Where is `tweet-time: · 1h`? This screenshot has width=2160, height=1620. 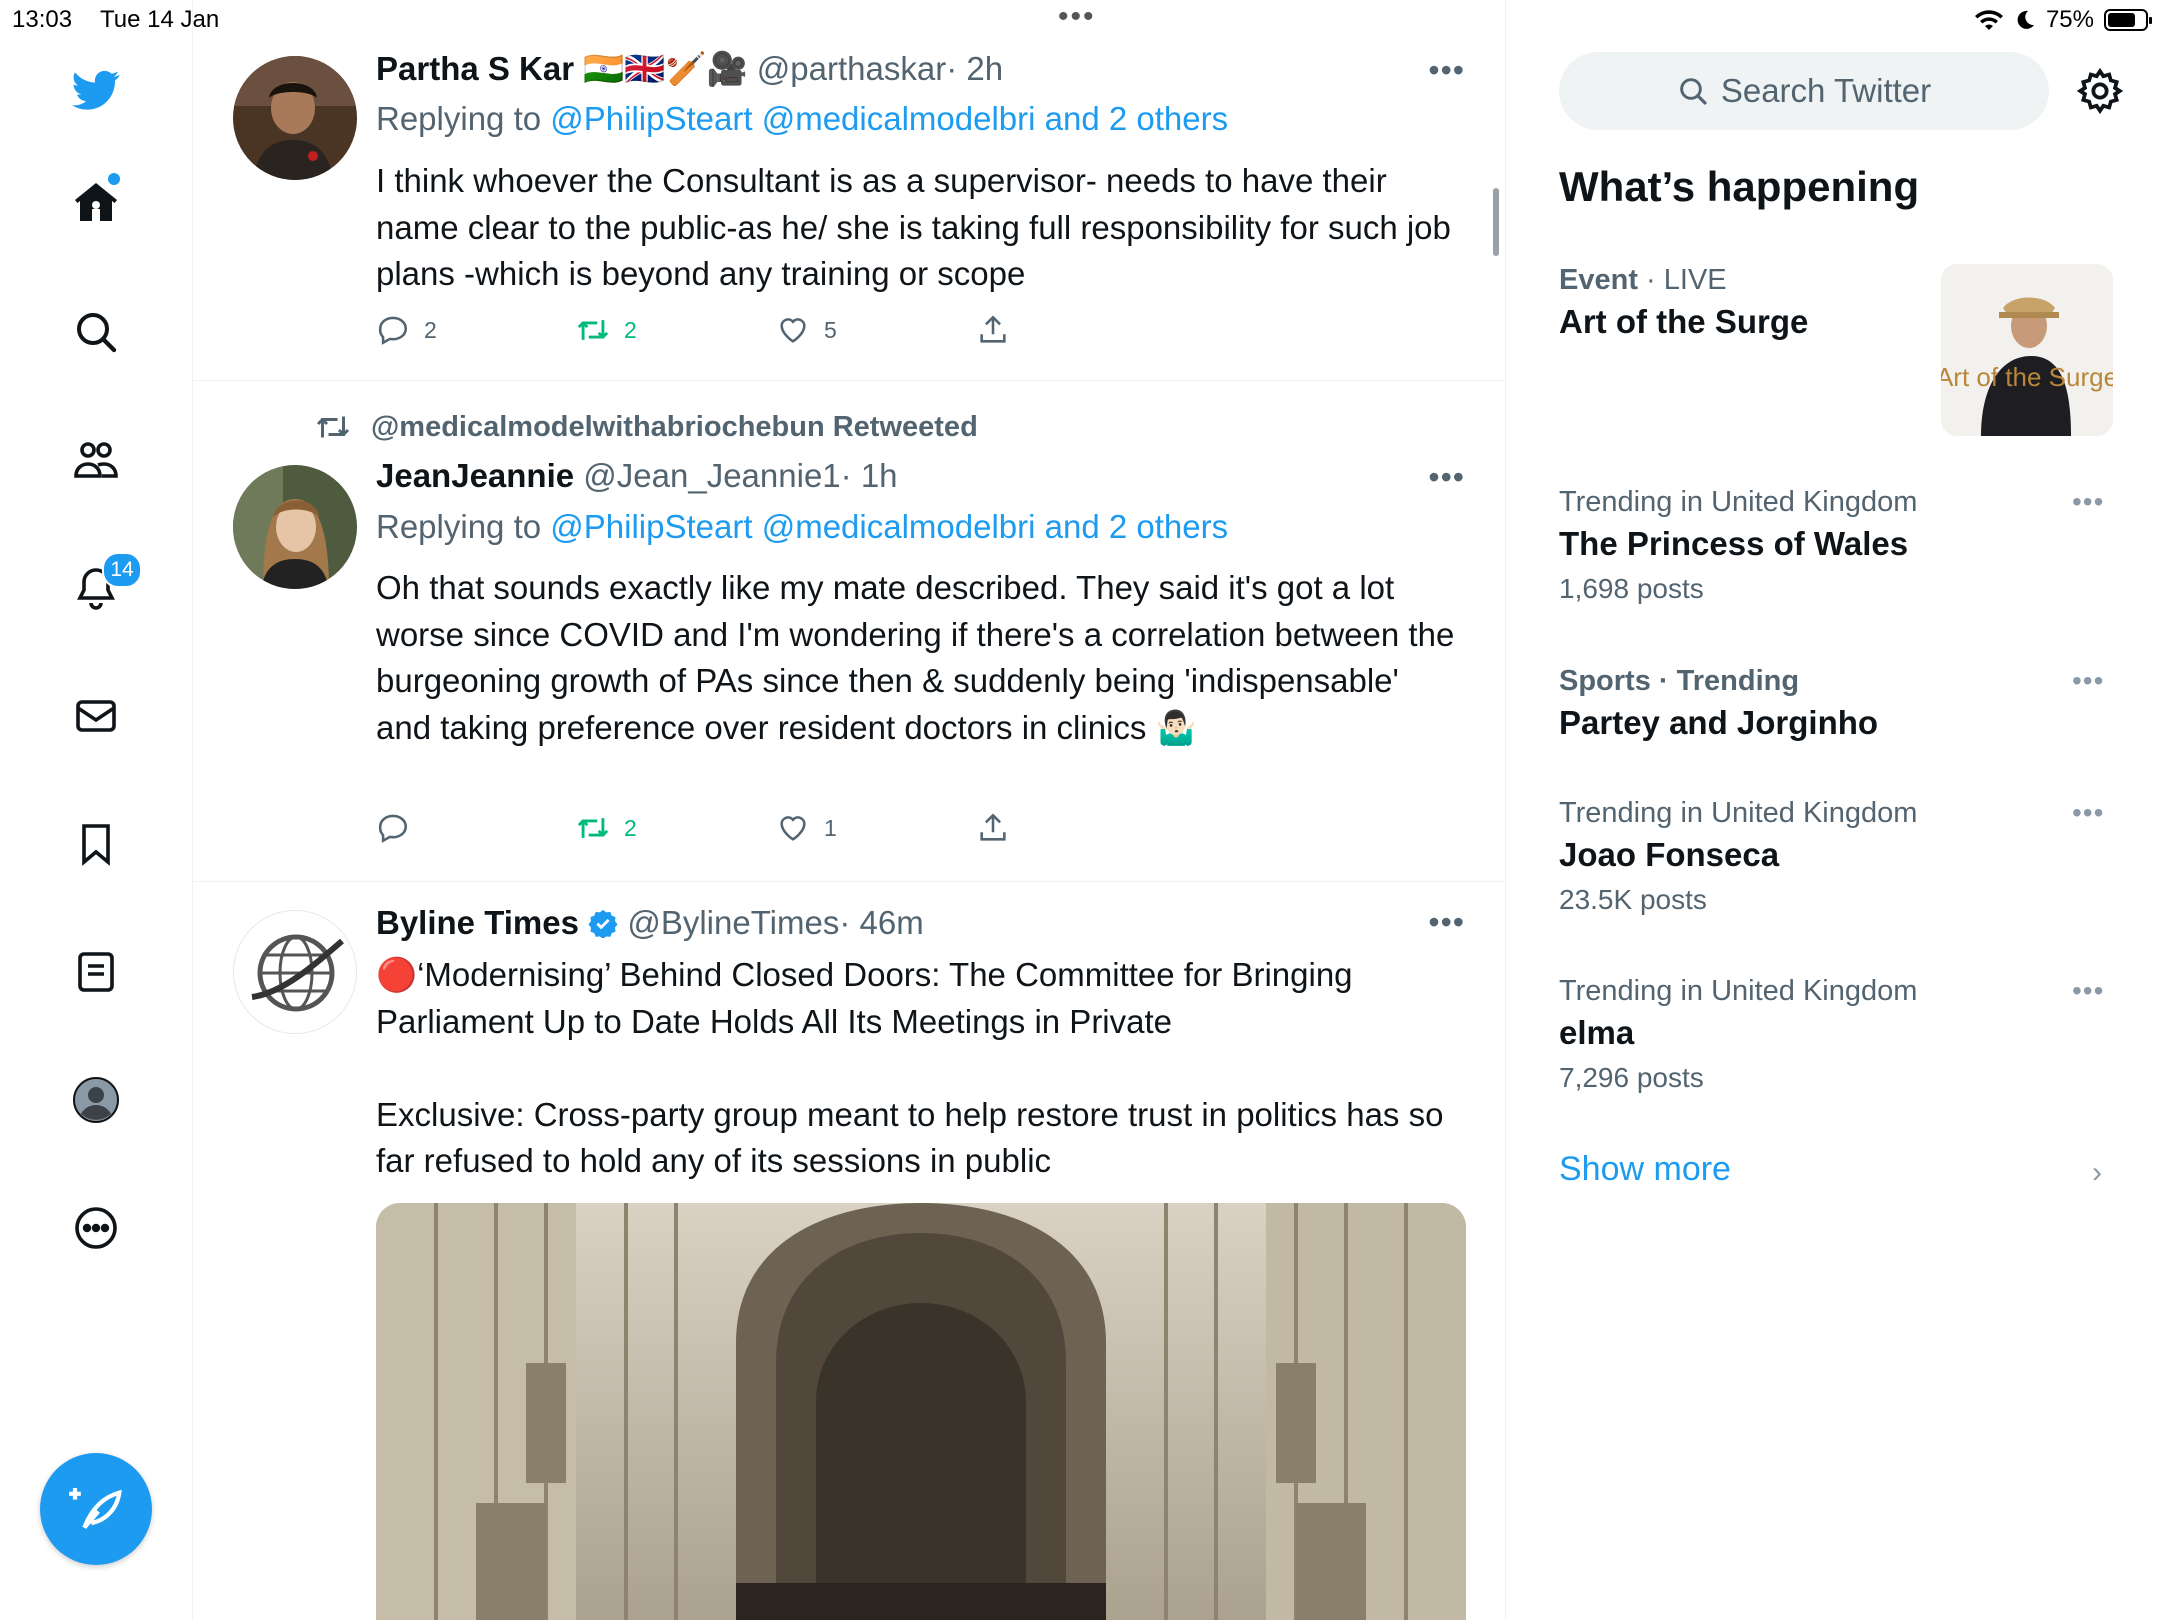 tweet-time: · 1h is located at coordinates (869, 475).